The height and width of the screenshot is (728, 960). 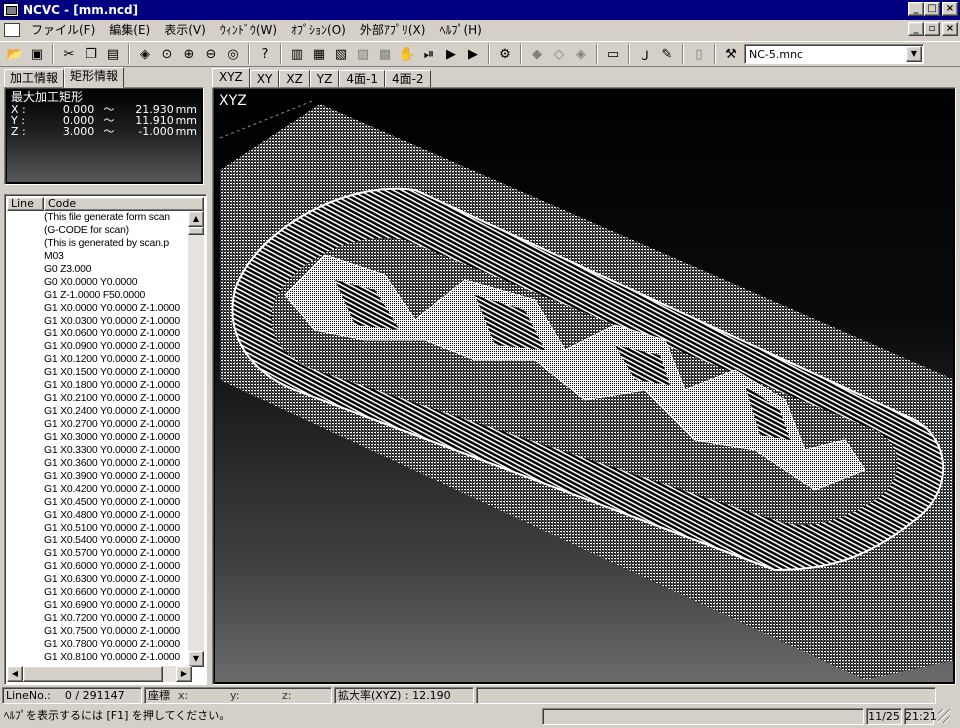 I want to click on scroll-right-icon: ▶, so click(x=184, y=674).